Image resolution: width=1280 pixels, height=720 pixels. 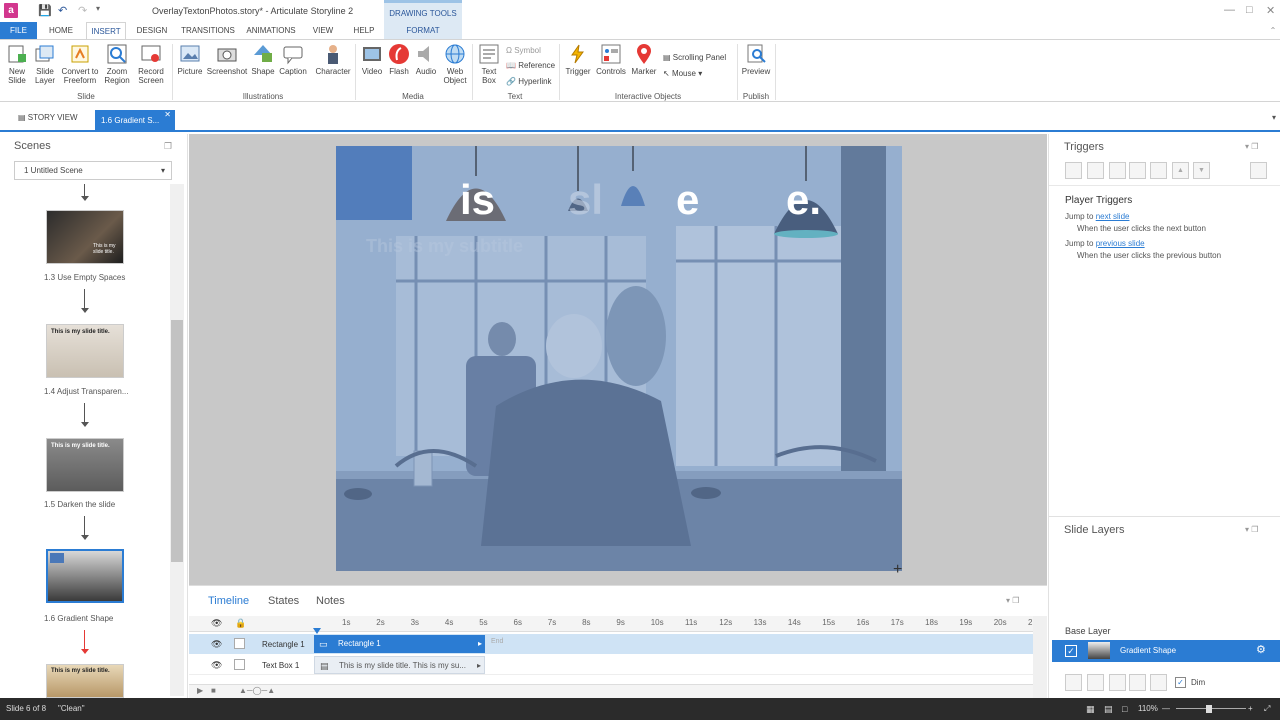 I want to click on mouse-button: ↖ Mouse ▾, so click(x=682, y=73).